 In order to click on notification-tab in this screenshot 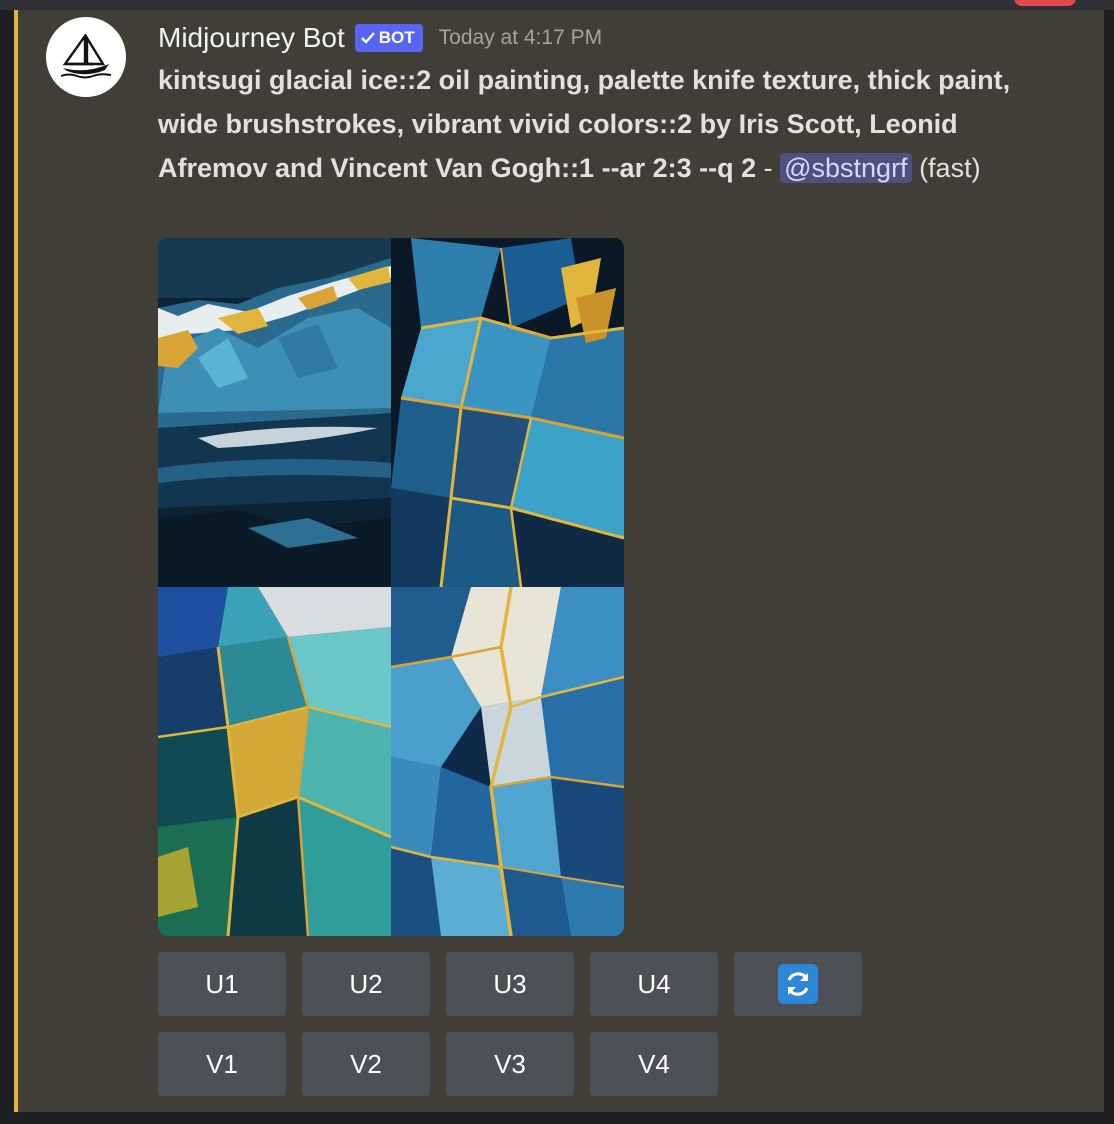, I will do `click(1045, 3)`.